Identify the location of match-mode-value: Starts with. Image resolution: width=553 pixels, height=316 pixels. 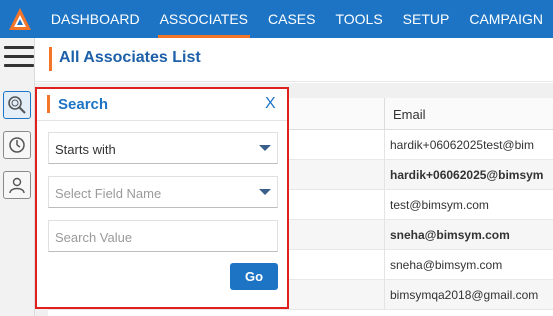
(85, 149).